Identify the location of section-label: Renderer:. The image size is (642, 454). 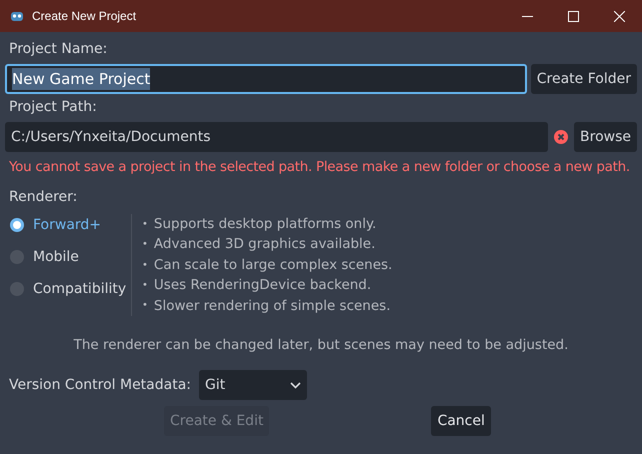
(43, 197).